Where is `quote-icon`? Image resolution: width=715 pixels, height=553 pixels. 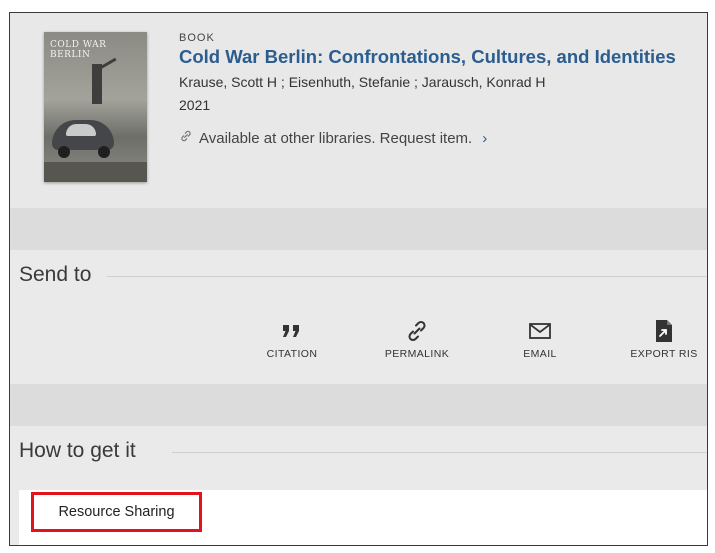 quote-icon is located at coordinates (292, 331).